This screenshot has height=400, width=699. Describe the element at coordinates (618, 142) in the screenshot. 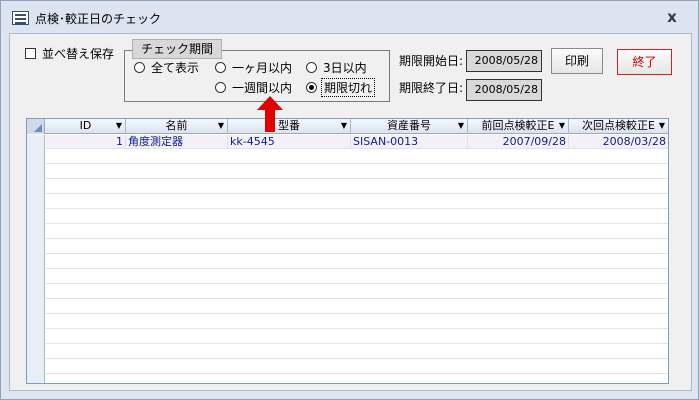

I see `cell-next-check: 2008/03/28` at that location.